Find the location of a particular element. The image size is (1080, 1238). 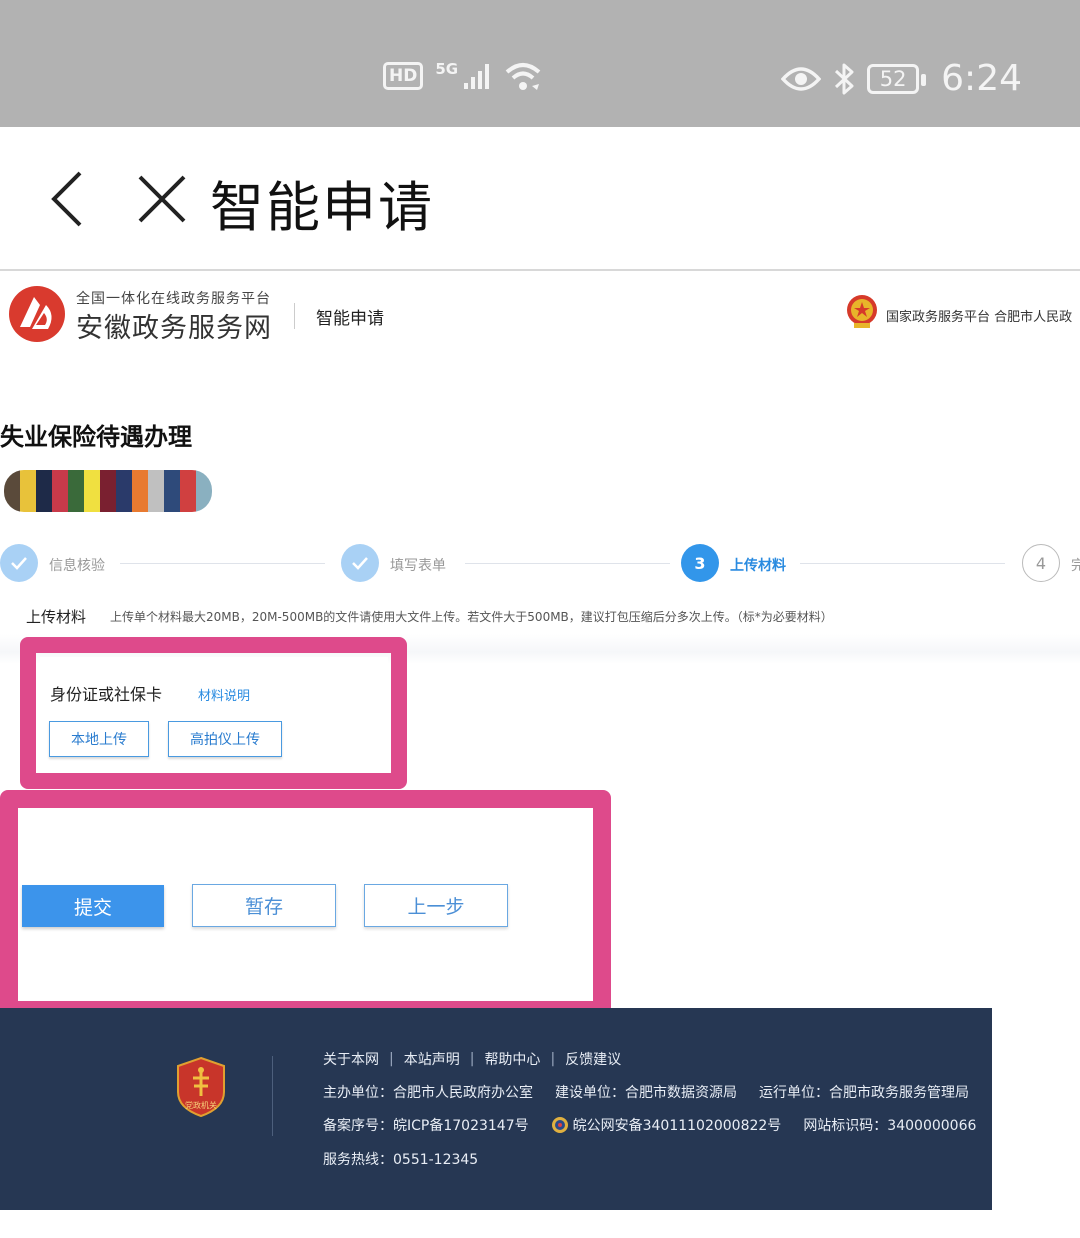

network-type: 5G is located at coordinates (447, 69).